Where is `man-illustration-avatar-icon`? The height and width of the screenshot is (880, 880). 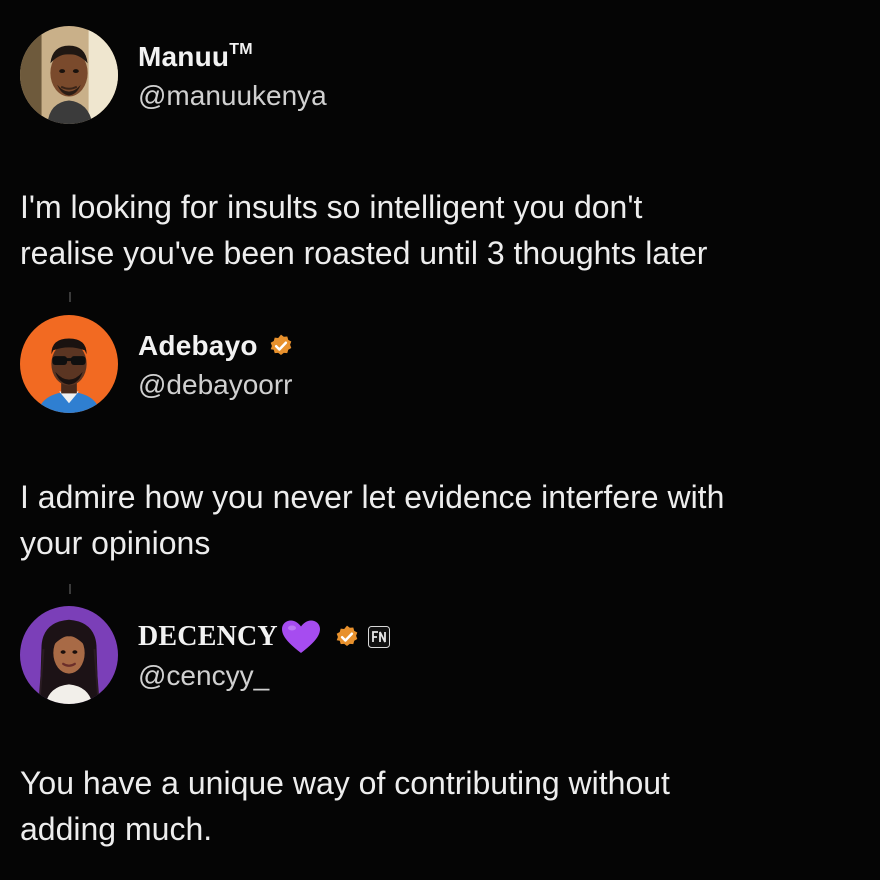
man-illustration-avatar-icon is located at coordinates (69, 75).